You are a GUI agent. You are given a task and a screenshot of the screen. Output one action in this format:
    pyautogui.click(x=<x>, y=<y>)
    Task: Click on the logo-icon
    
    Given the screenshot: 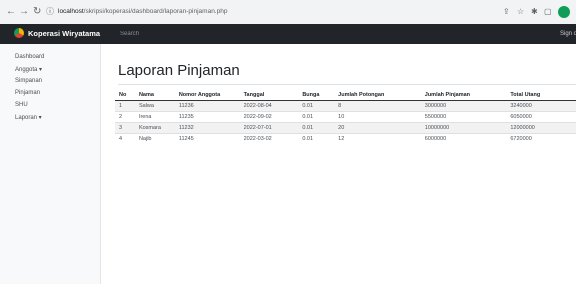 What is the action you would take?
    pyautogui.click(x=19, y=33)
    